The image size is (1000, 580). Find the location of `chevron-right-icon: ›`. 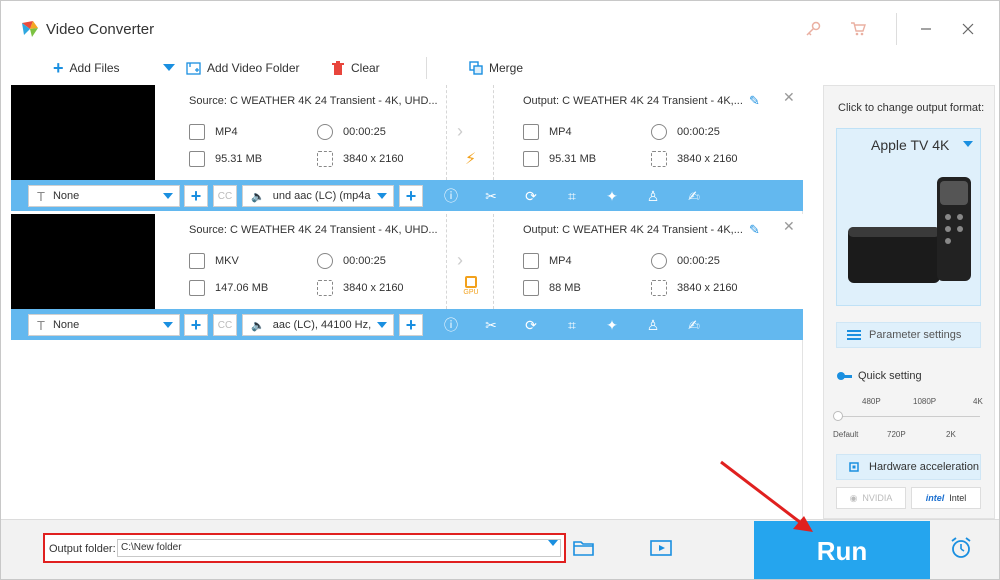

chevron-right-icon: › is located at coordinates (460, 131).